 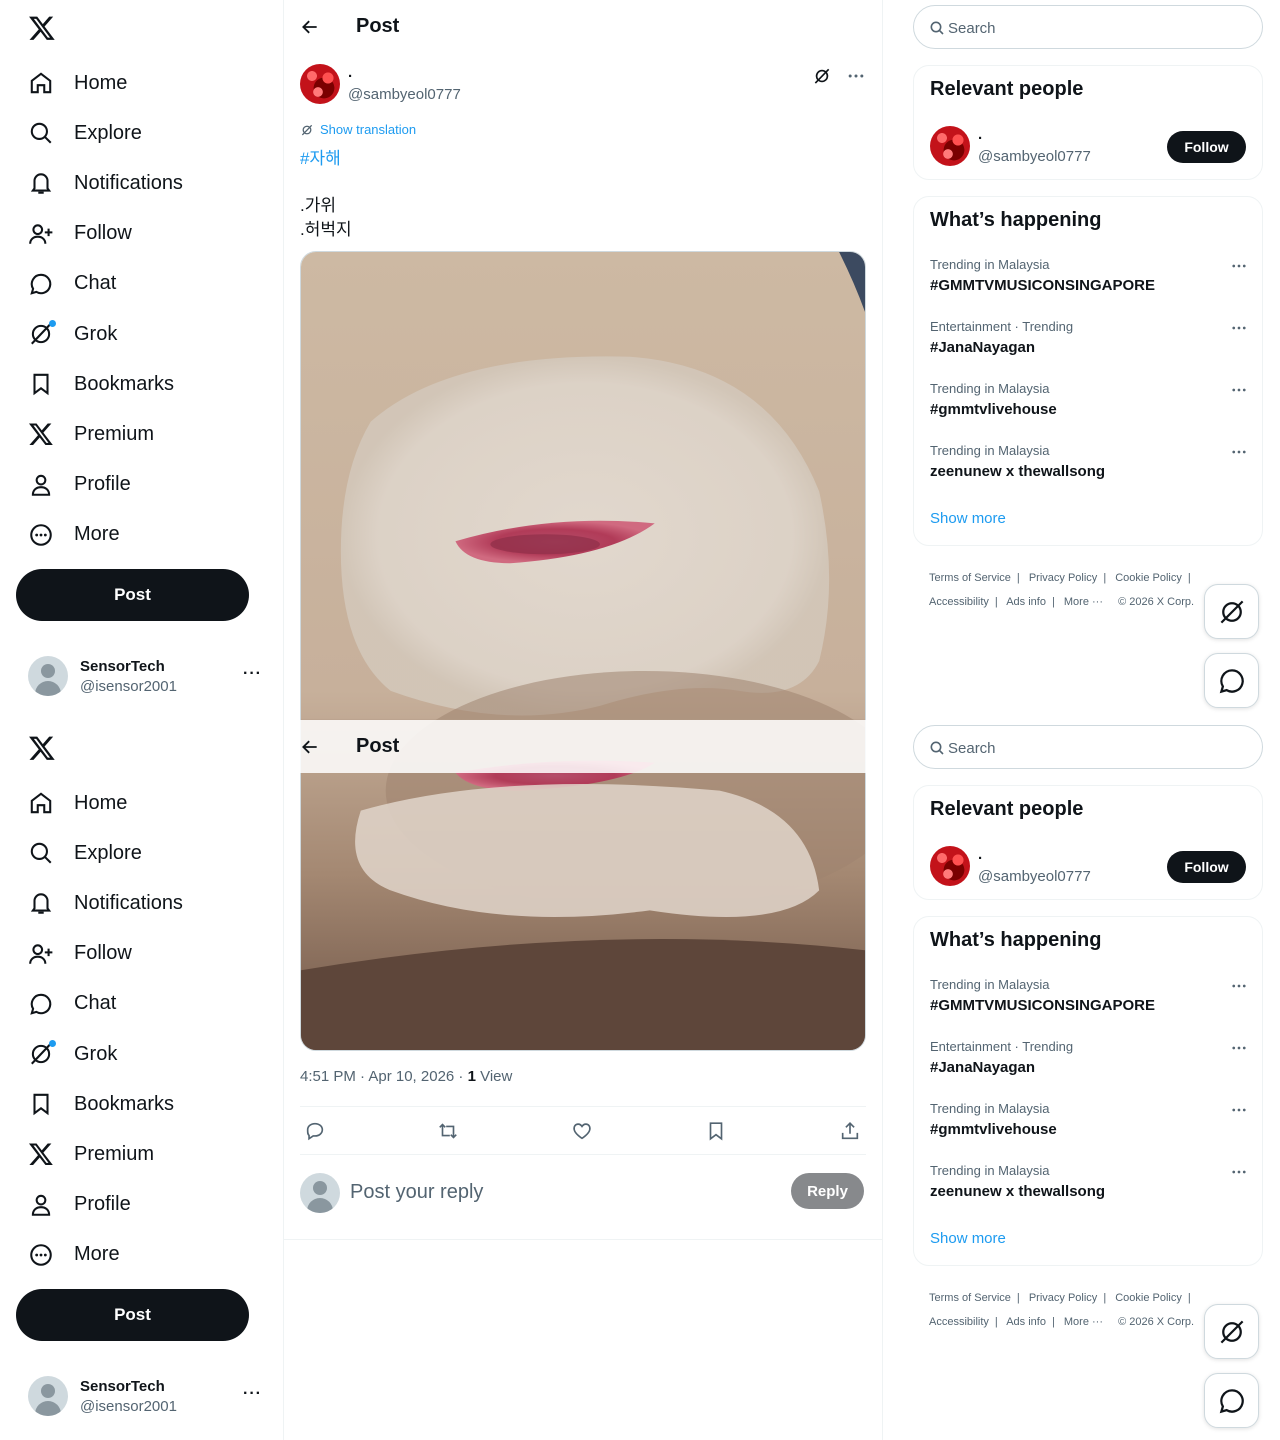 What do you see at coordinates (716, 1131) in the screenshot?
I see `bookmark-icon` at bounding box center [716, 1131].